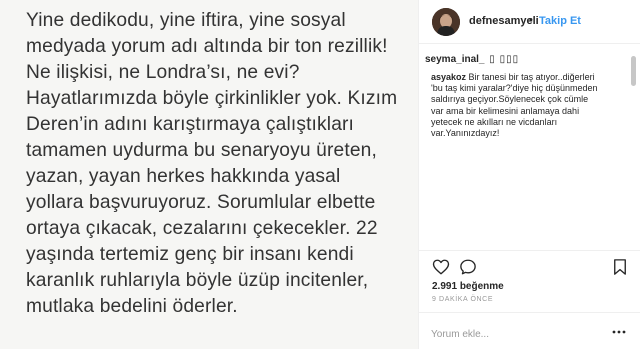 The width and height of the screenshot is (640, 349). Describe the element at coordinates (201, 150) in the screenshot. I see `image-text-line: tamamen uydurma bu senaryoyu üreten,` at that location.